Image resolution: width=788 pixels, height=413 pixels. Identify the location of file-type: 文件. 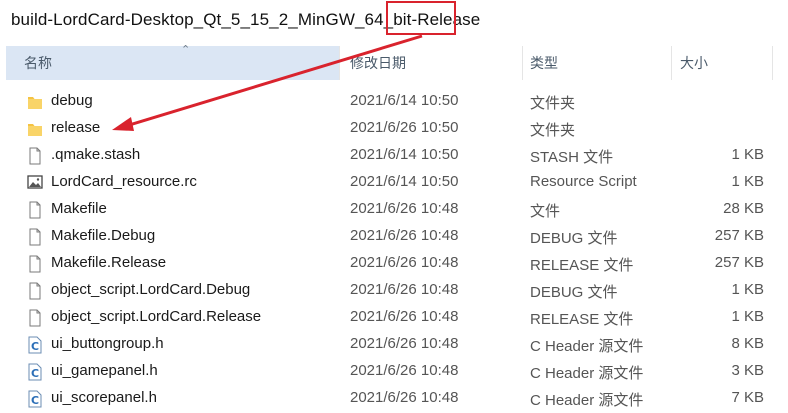
(545, 211).